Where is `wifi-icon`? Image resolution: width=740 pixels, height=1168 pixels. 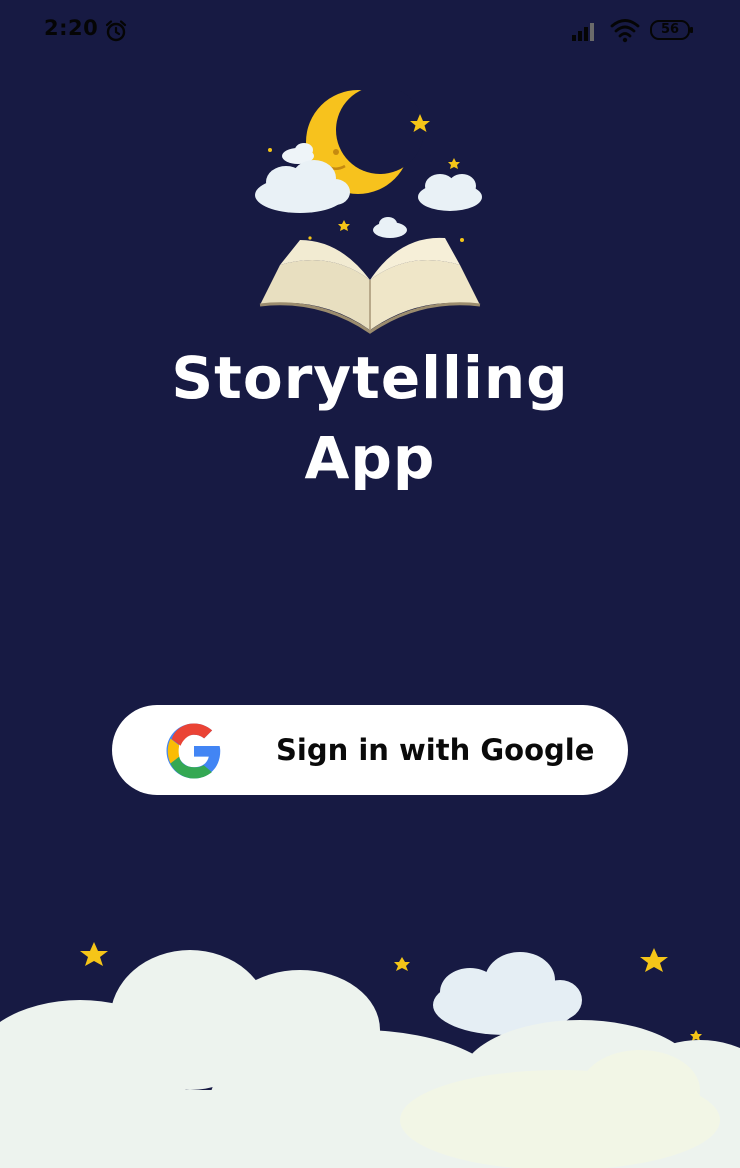
wifi-icon is located at coordinates (625, 31).